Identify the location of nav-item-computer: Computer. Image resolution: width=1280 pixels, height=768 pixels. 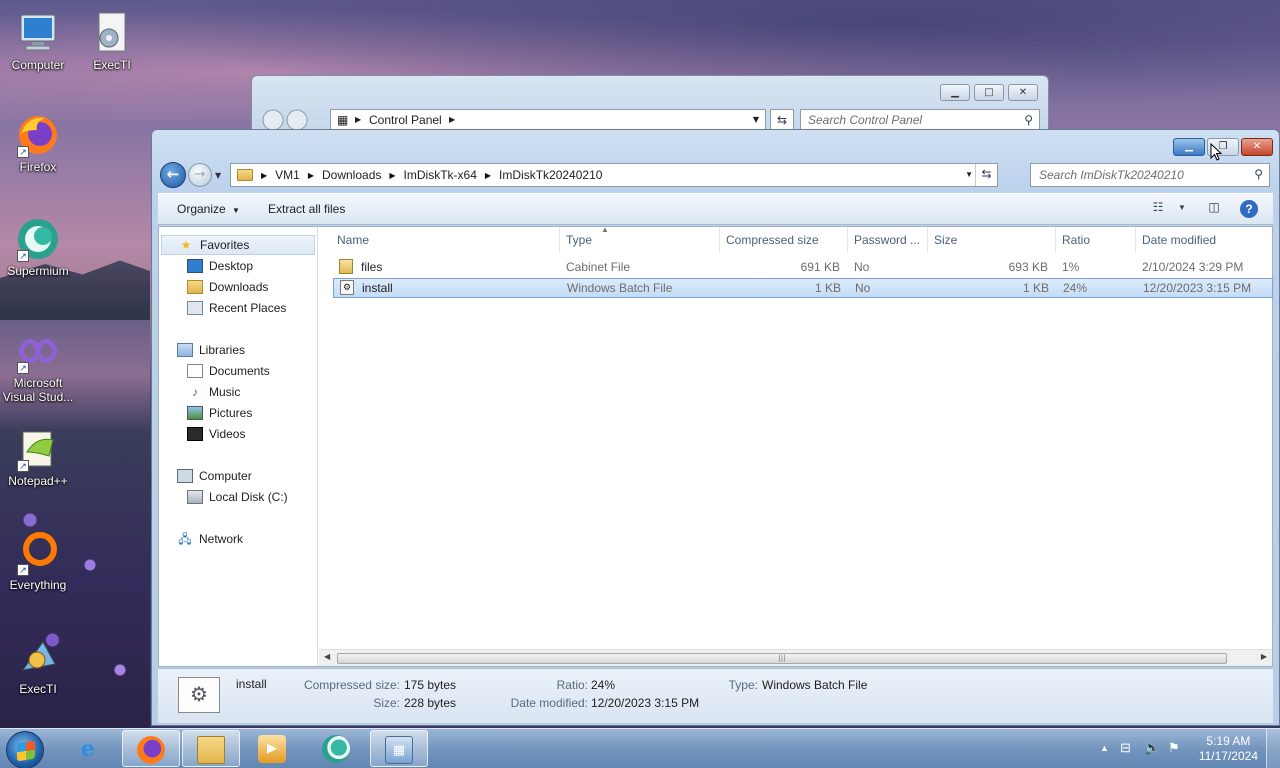
(214, 476).